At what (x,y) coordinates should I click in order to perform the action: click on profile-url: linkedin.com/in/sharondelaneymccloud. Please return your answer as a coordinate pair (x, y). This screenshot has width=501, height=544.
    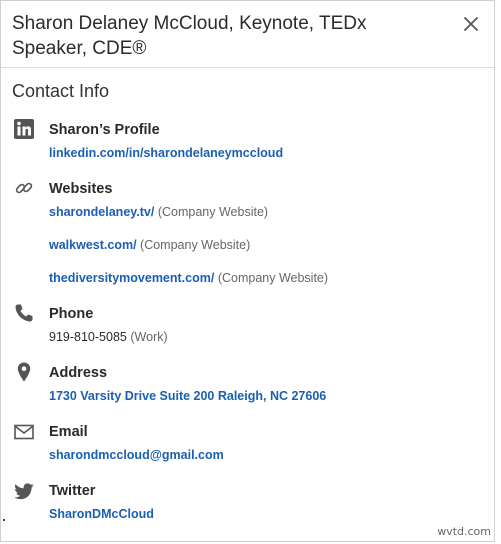
    Looking at the image, I should click on (166, 153).